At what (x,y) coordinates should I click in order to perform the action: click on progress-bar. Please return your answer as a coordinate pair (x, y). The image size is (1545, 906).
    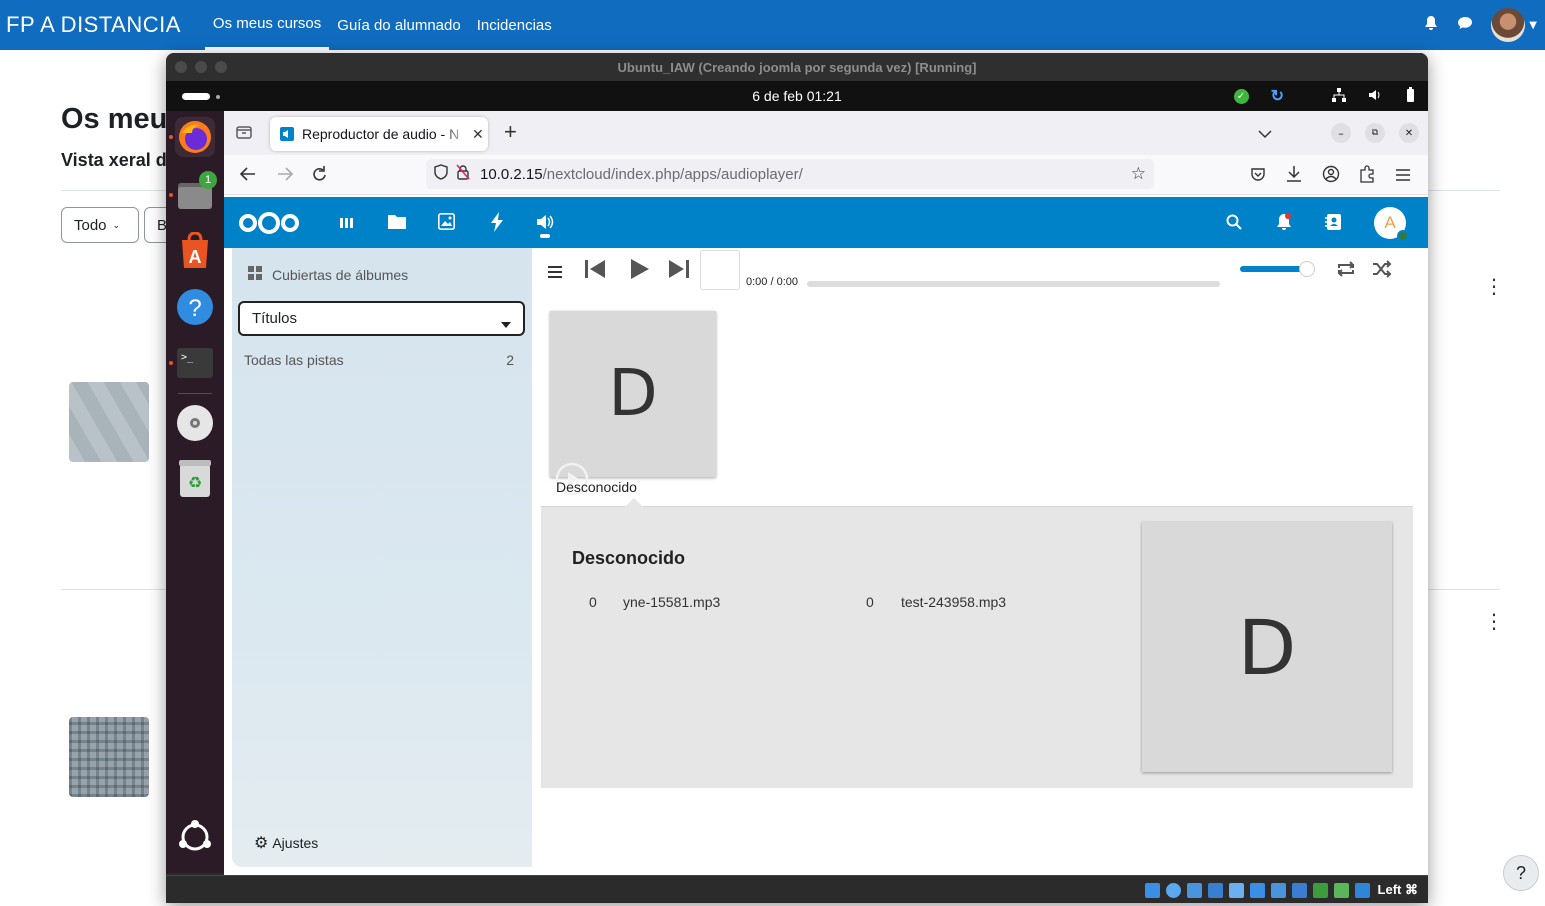
    Looking at the image, I should click on (1013, 284).